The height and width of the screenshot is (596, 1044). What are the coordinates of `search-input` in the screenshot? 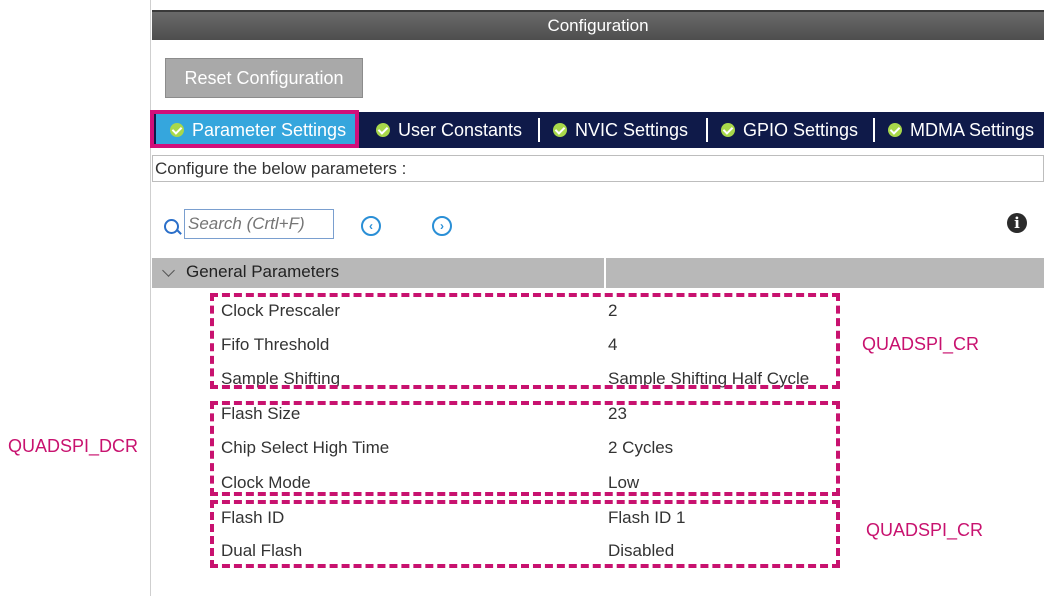 It's located at (259, 224).